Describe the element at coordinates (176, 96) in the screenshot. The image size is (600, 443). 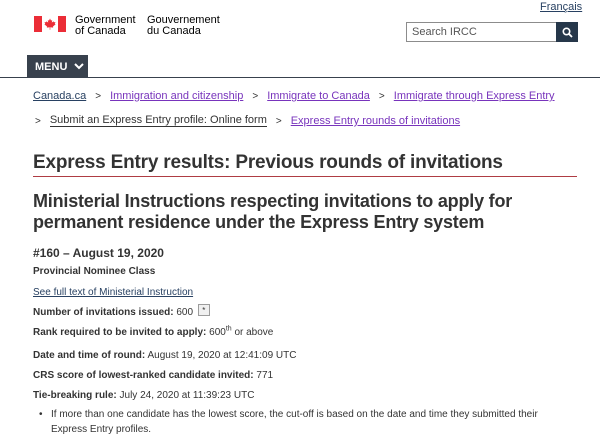
I see `breadcrumb-immigration-citizenship: Immigration and citizenship` at that location.